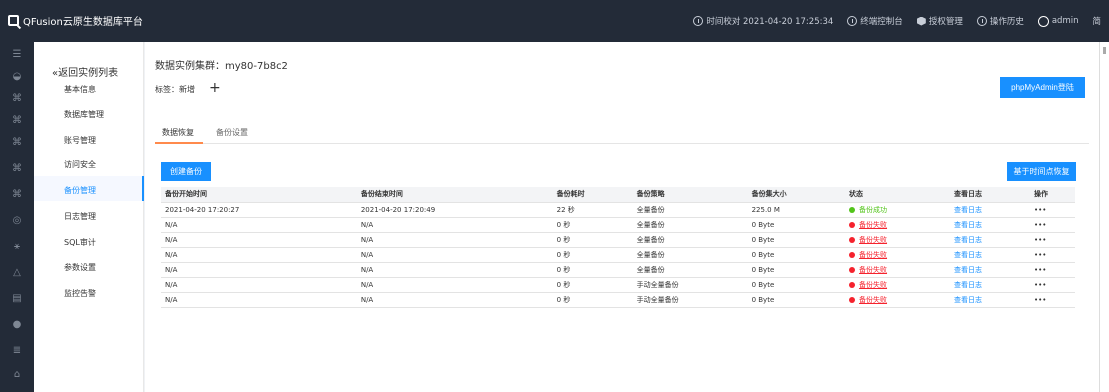 Image resolution: width=1109 pixels, height=392 pixels. I want to click on menu-icon: ☰, so click(17, 55).